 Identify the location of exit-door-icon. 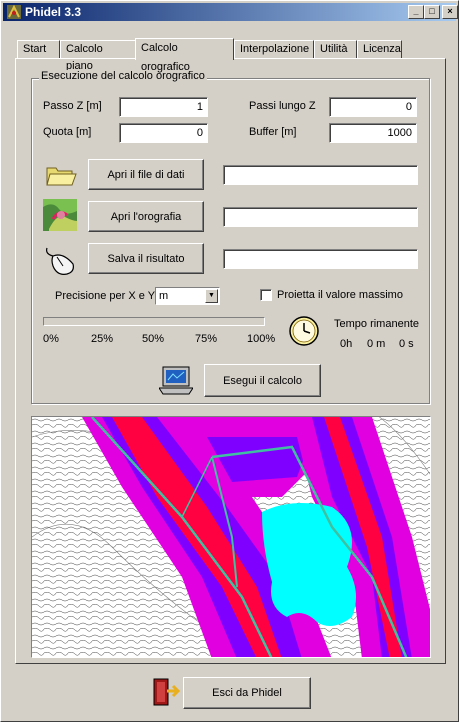
(167, 692).